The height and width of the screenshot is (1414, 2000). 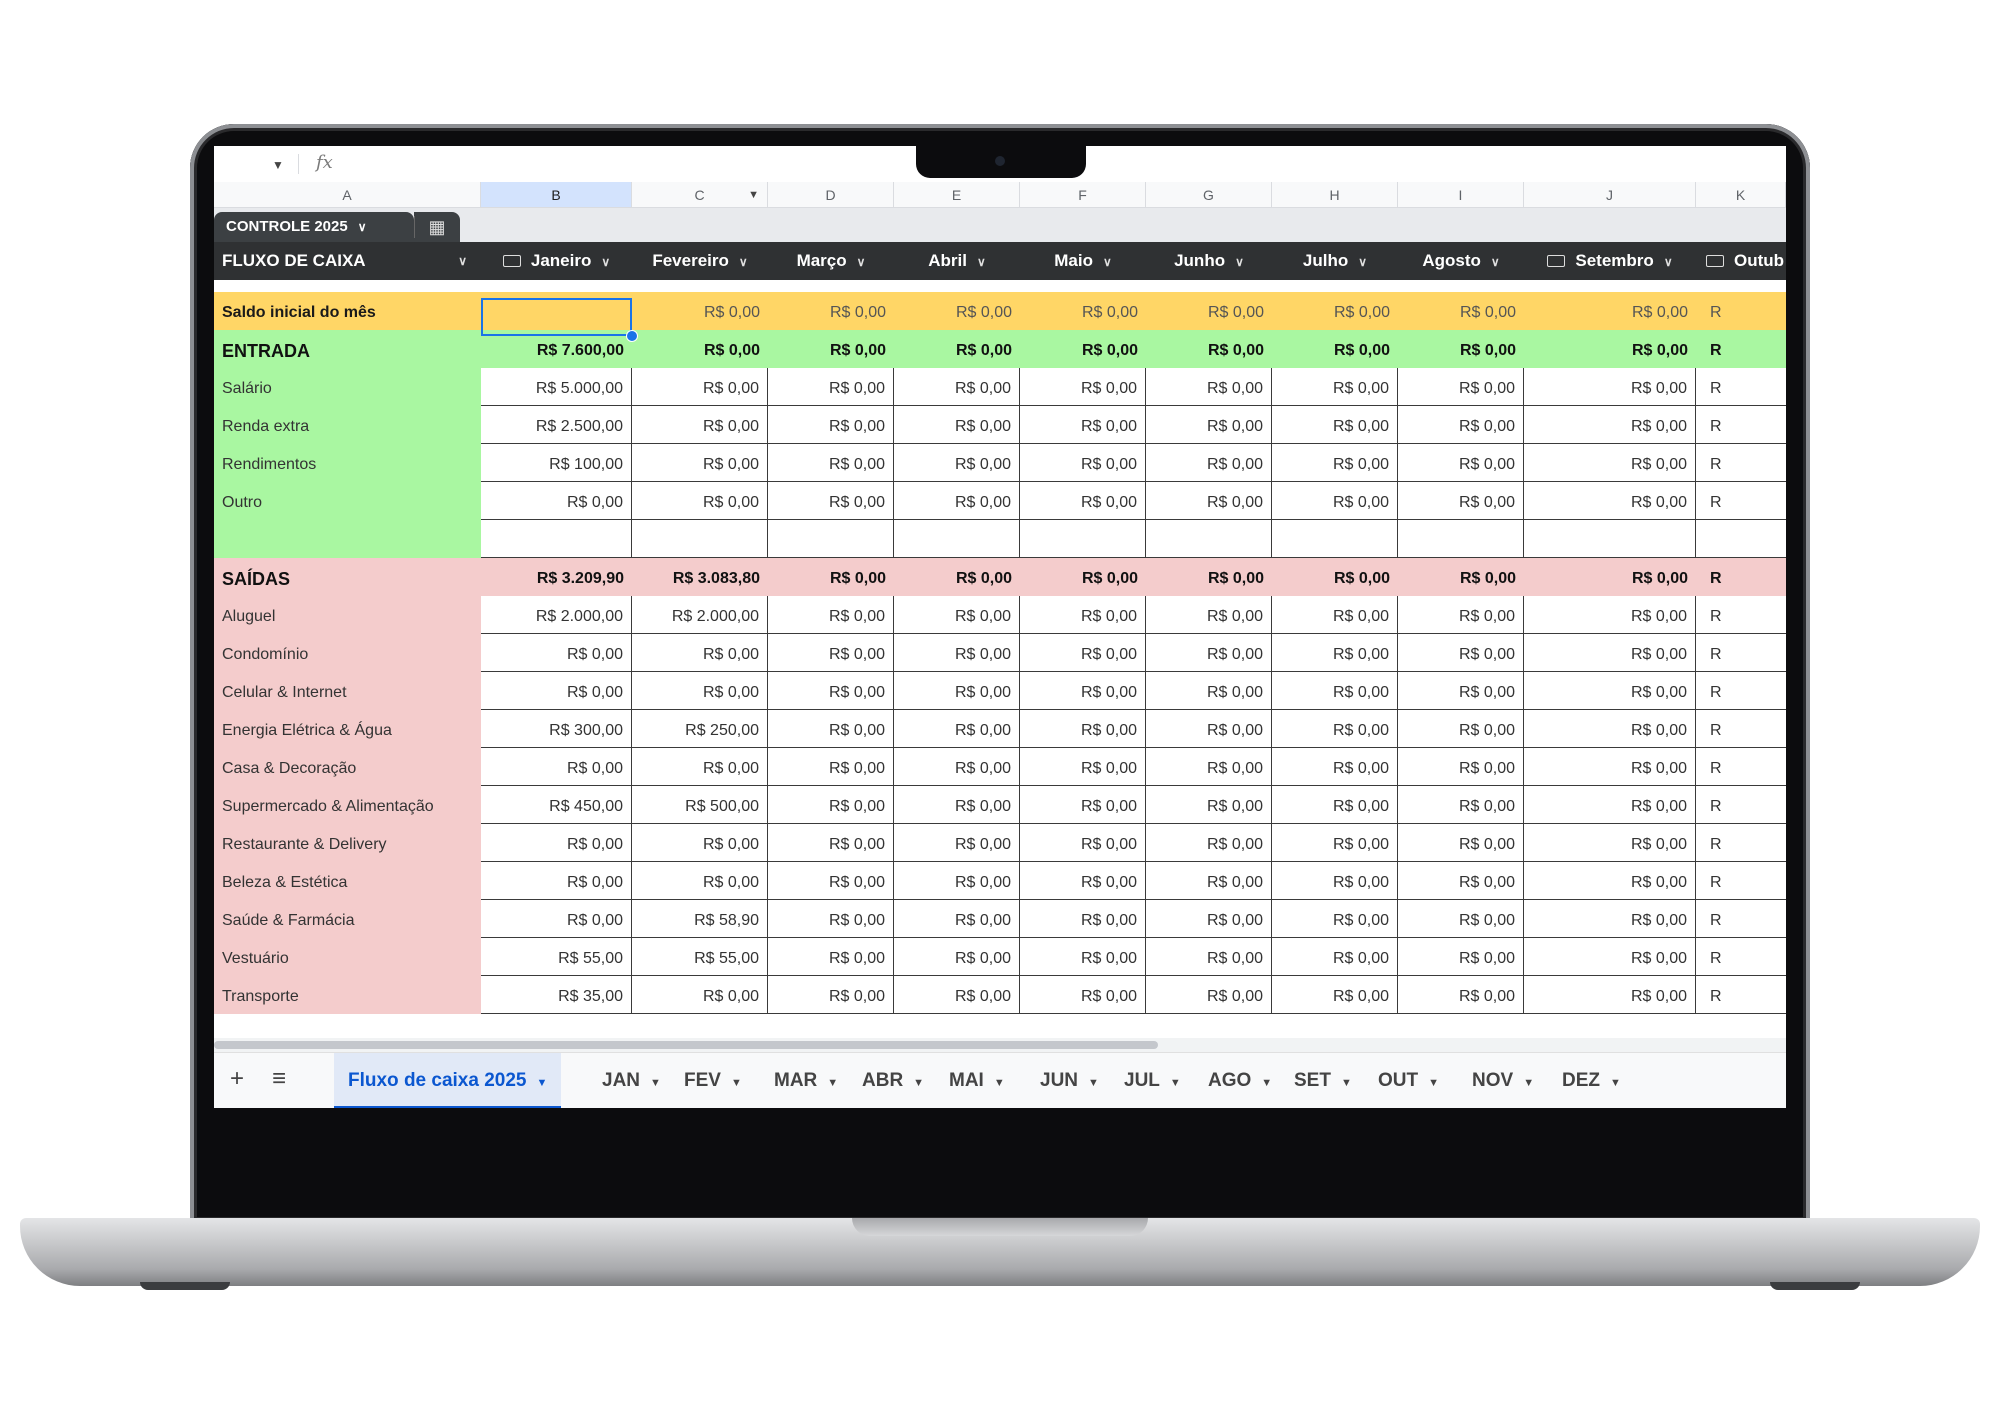 What do you see at coordinates (957, 195) in the screenshot?
I see `column-header-e: E` at bounding box center [957, 195].